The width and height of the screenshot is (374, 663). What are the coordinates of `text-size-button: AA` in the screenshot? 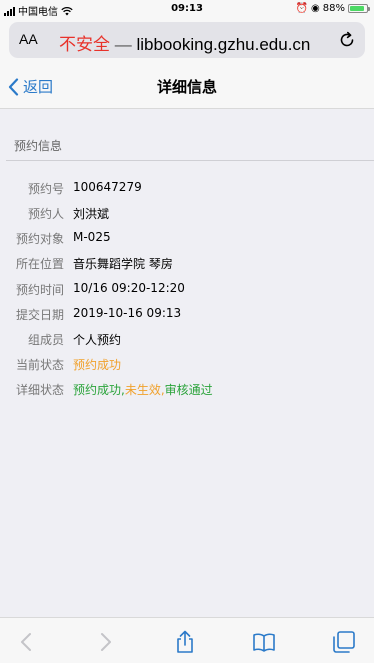 It's located at (28, 39).